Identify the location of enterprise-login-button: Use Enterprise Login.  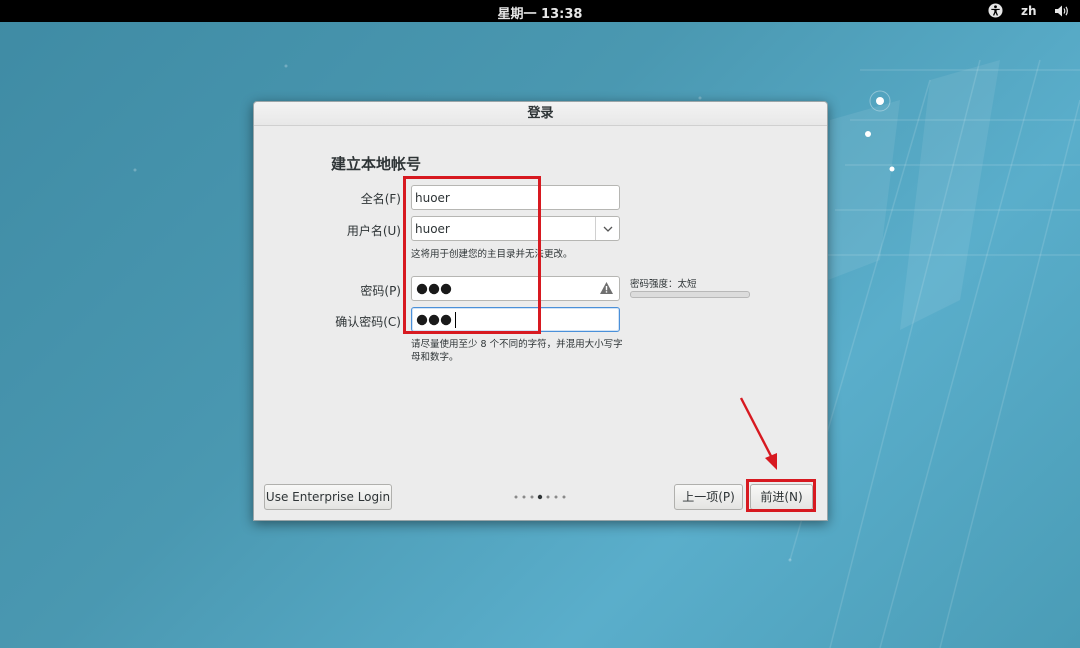
(328, 497).